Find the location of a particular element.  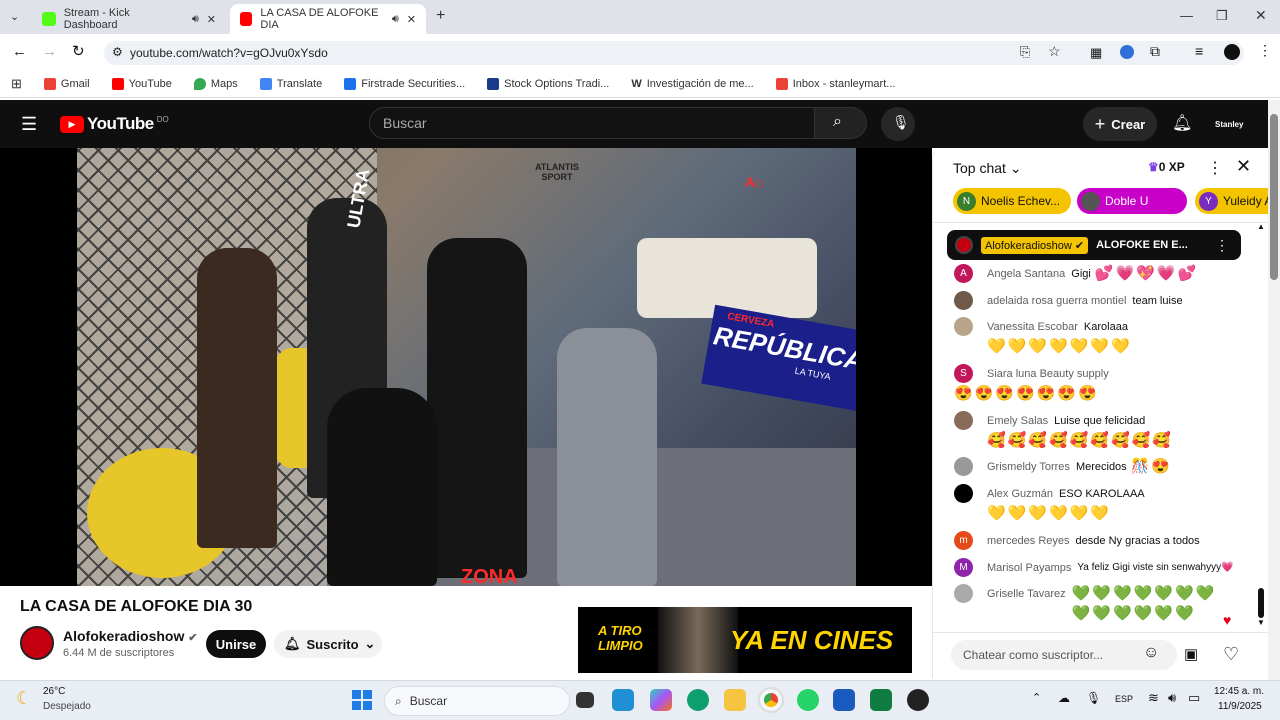

new-tab-button: + is located at coordinates (440, 16).